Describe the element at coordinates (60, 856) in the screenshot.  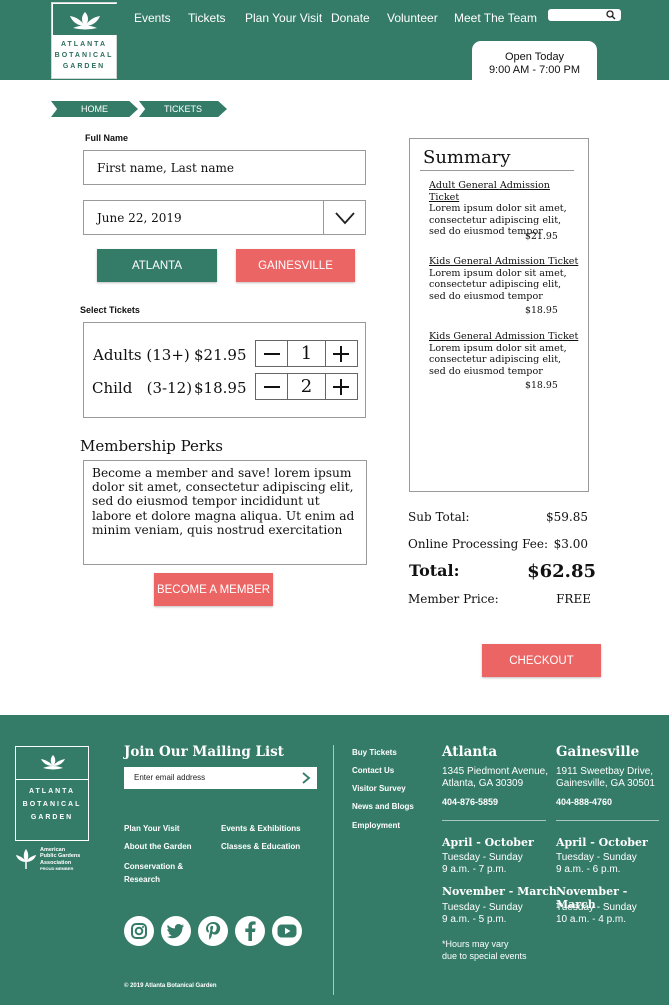
I see `apga-line: Public Gardens` at that location.